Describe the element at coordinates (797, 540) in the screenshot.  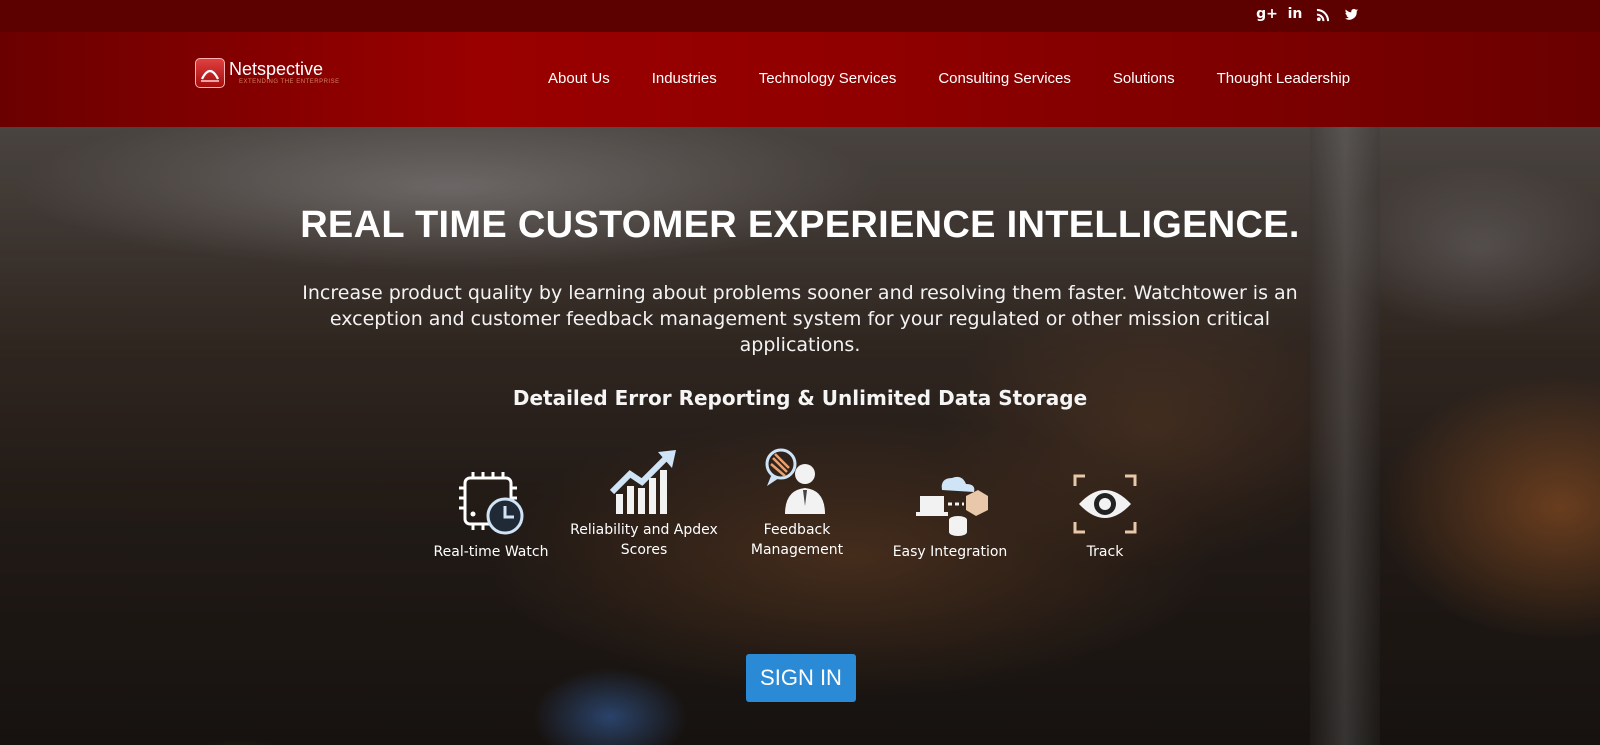
I see `feature-label: Feedback Management` at that location.